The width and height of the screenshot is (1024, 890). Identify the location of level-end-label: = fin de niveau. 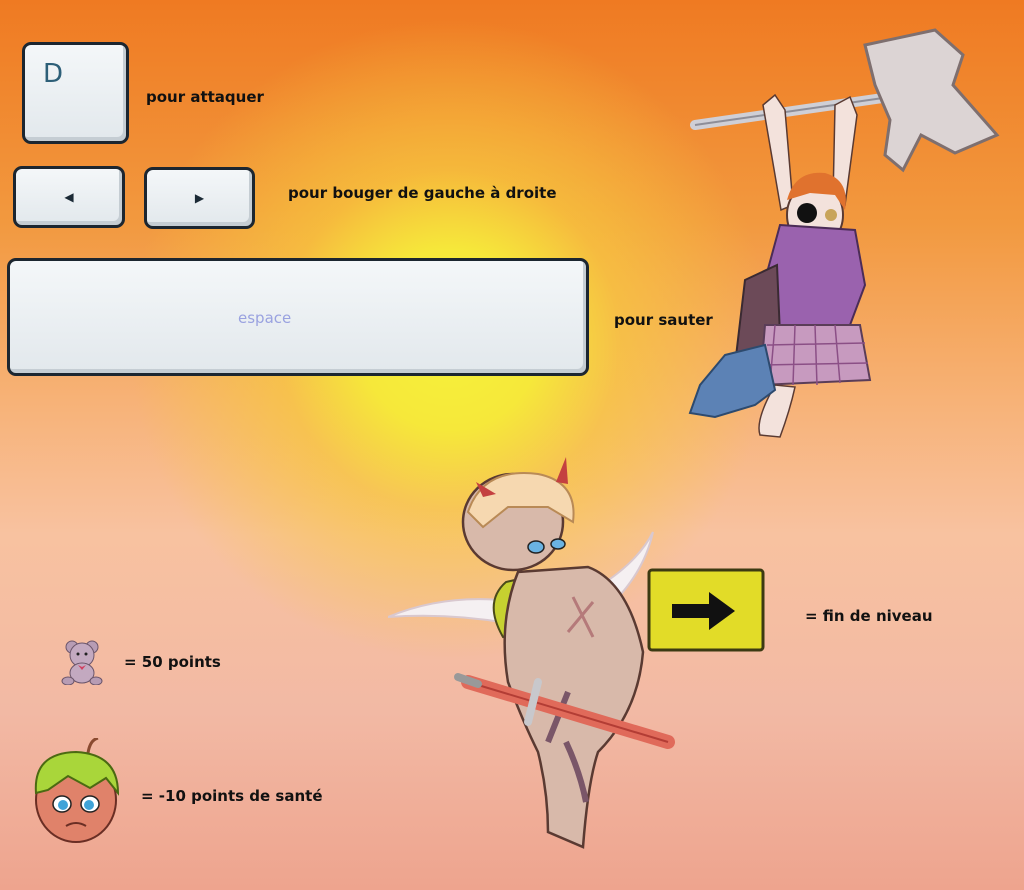
(869, 616).